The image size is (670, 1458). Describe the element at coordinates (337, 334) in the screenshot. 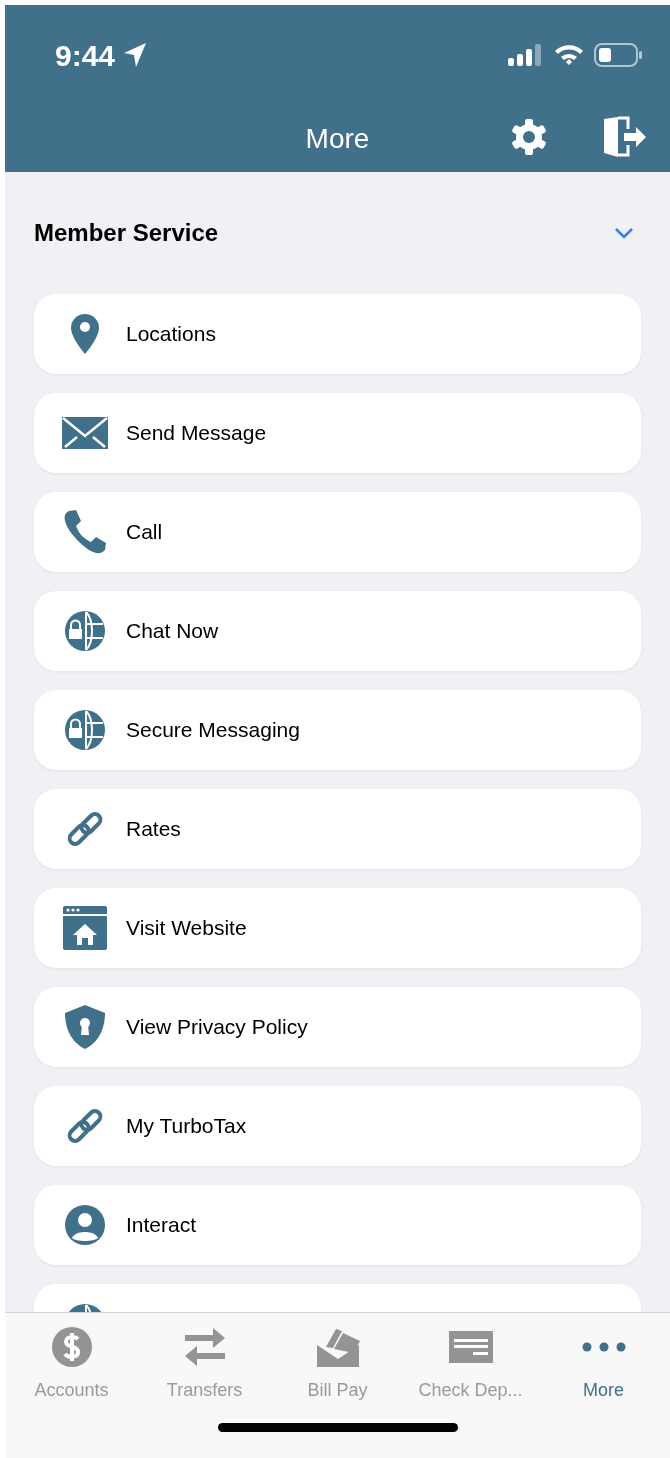

I see `menu-item: Locations` at that location.